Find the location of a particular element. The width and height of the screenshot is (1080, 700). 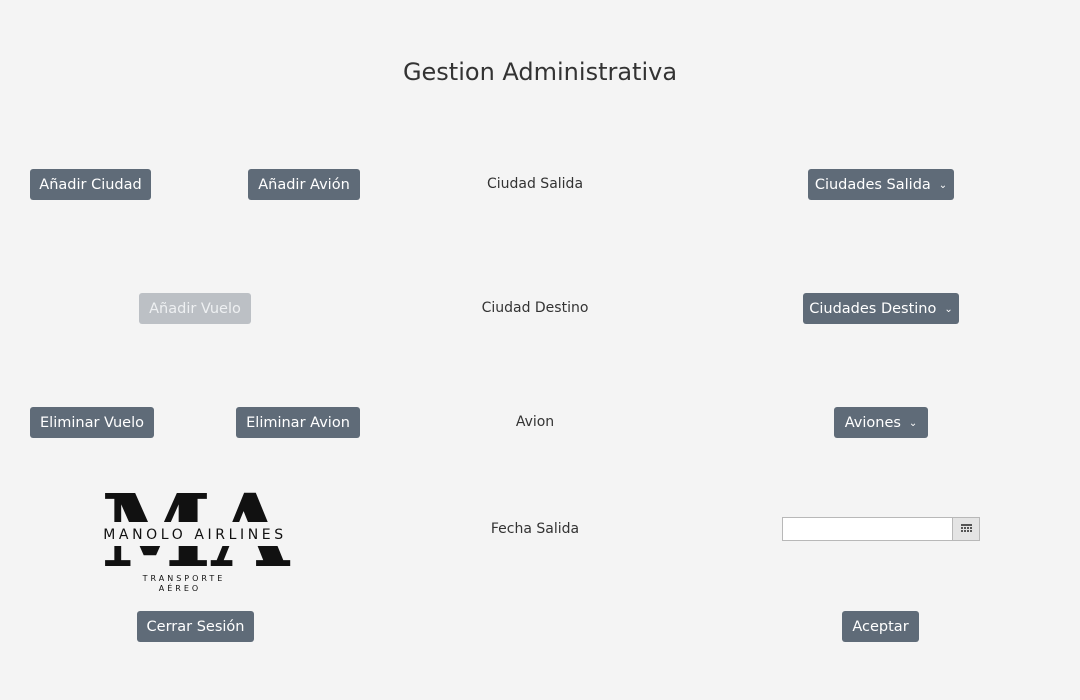

add-city-button: Añadir Ciudad is located at coordinates (90, 184).